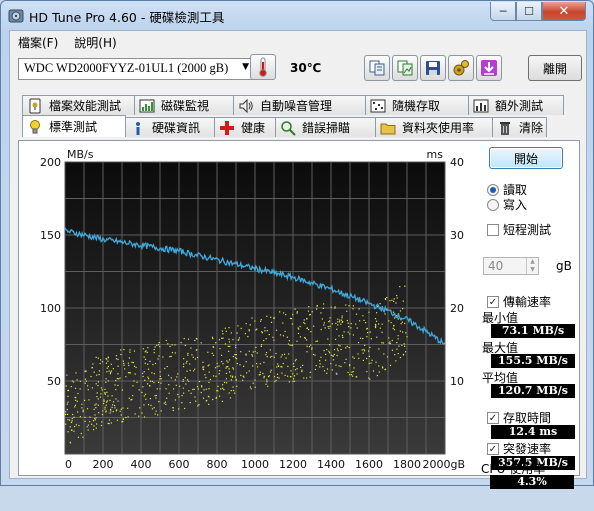 This screenshot has width=594, height=511. What do you see at coordinates (519, 301) in the screenshot?
I see `transfer-rate-checkbox: ✓ 傳輸速率` at bounding box center [519, 301].